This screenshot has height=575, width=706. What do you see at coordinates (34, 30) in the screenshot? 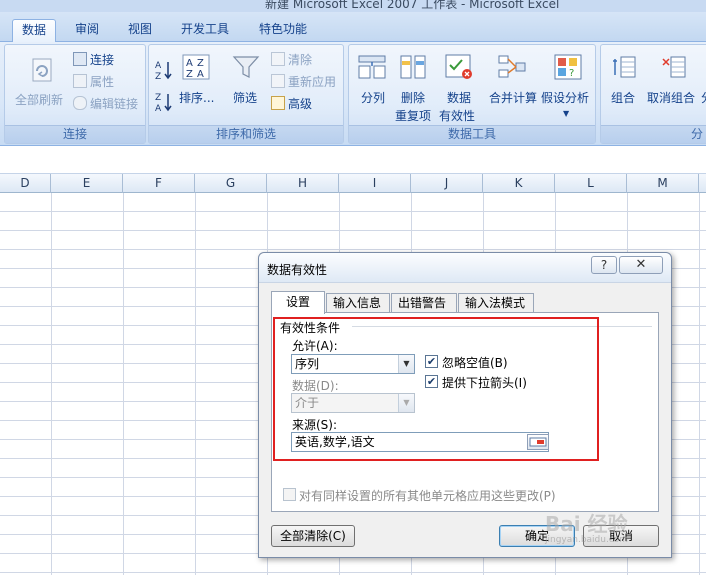
I see `tab-data: 数据` at bounding box center [34, 30].